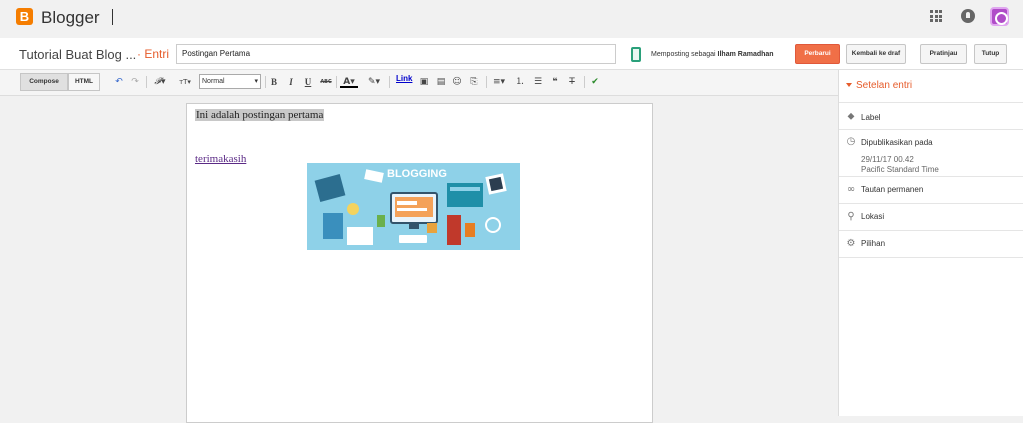  Describe the element at coordinates (900, 169) in the screenshot. I see `published-timezone: Pacific Standard Time` at that location.